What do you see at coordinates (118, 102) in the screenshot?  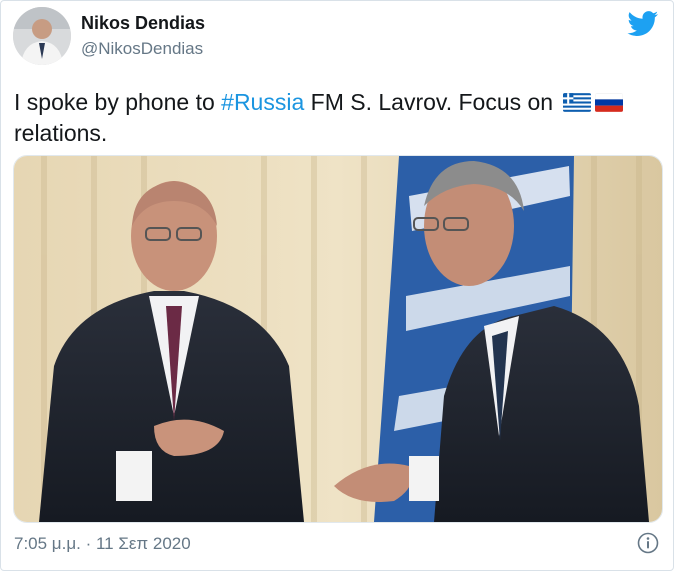 I see `tweet-text-start: I spoke by phone to` at bounding box center [118, 102].